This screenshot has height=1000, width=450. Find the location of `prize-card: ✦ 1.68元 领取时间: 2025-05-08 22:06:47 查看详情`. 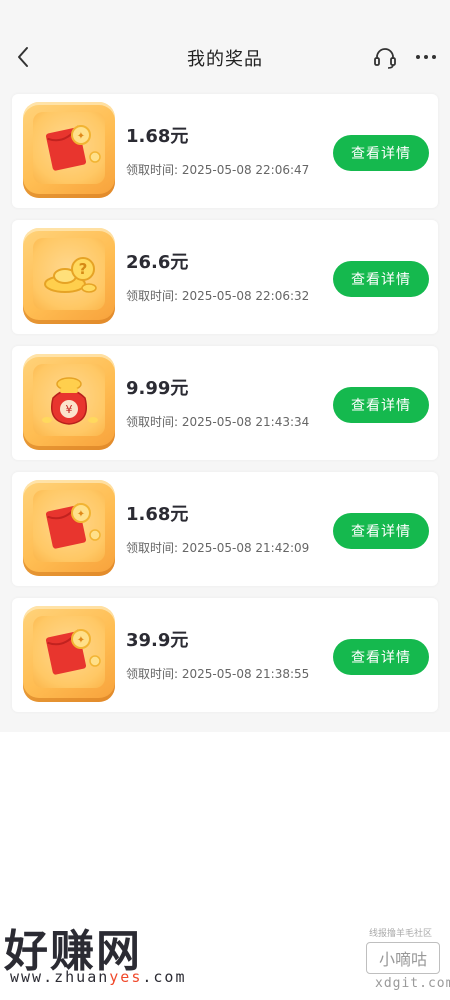

prize-card: ✦ 1.68元 领取时间: 2025-05-08 22:06:47 查看详情 is located at coordinates (225, 151).